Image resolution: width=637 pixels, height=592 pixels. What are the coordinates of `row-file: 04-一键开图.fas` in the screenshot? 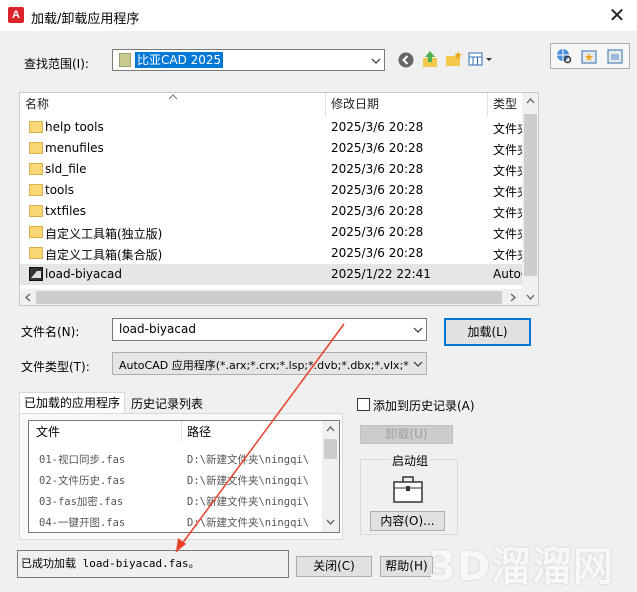 It's located at (82, 523).